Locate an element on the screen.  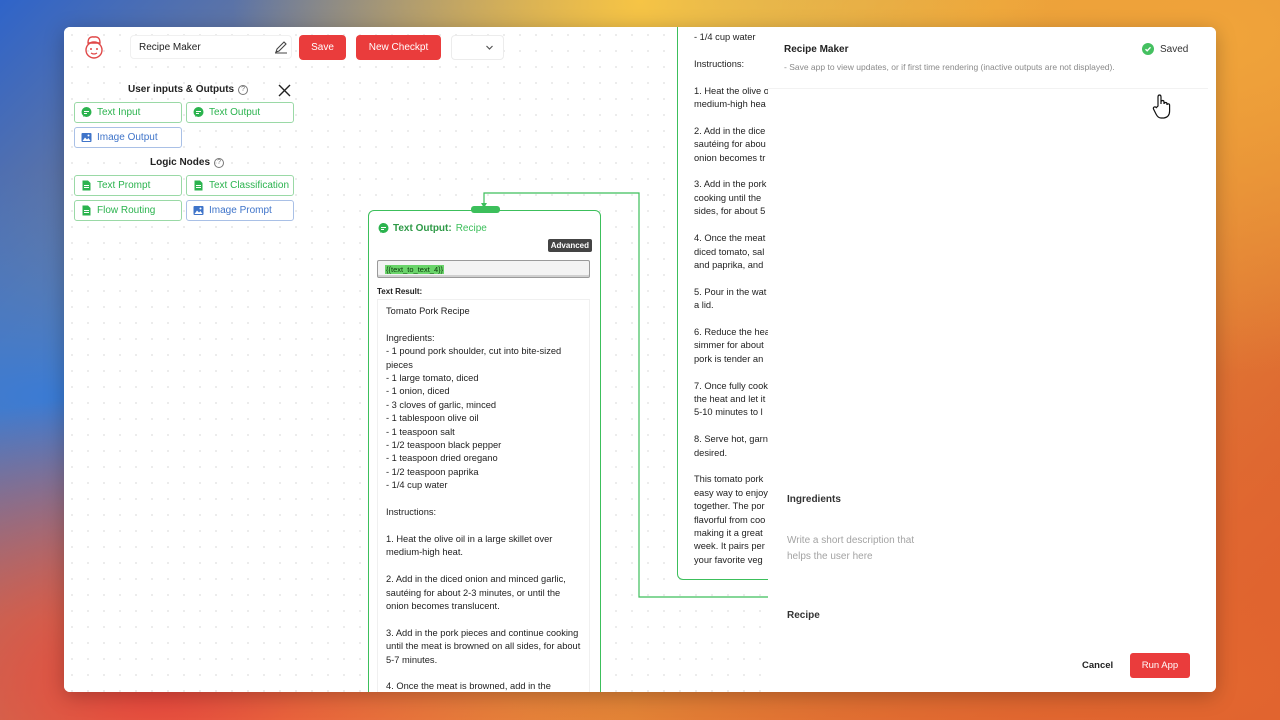
palette-image-prompt: Image Prompt is located at coordinates (240, 210).